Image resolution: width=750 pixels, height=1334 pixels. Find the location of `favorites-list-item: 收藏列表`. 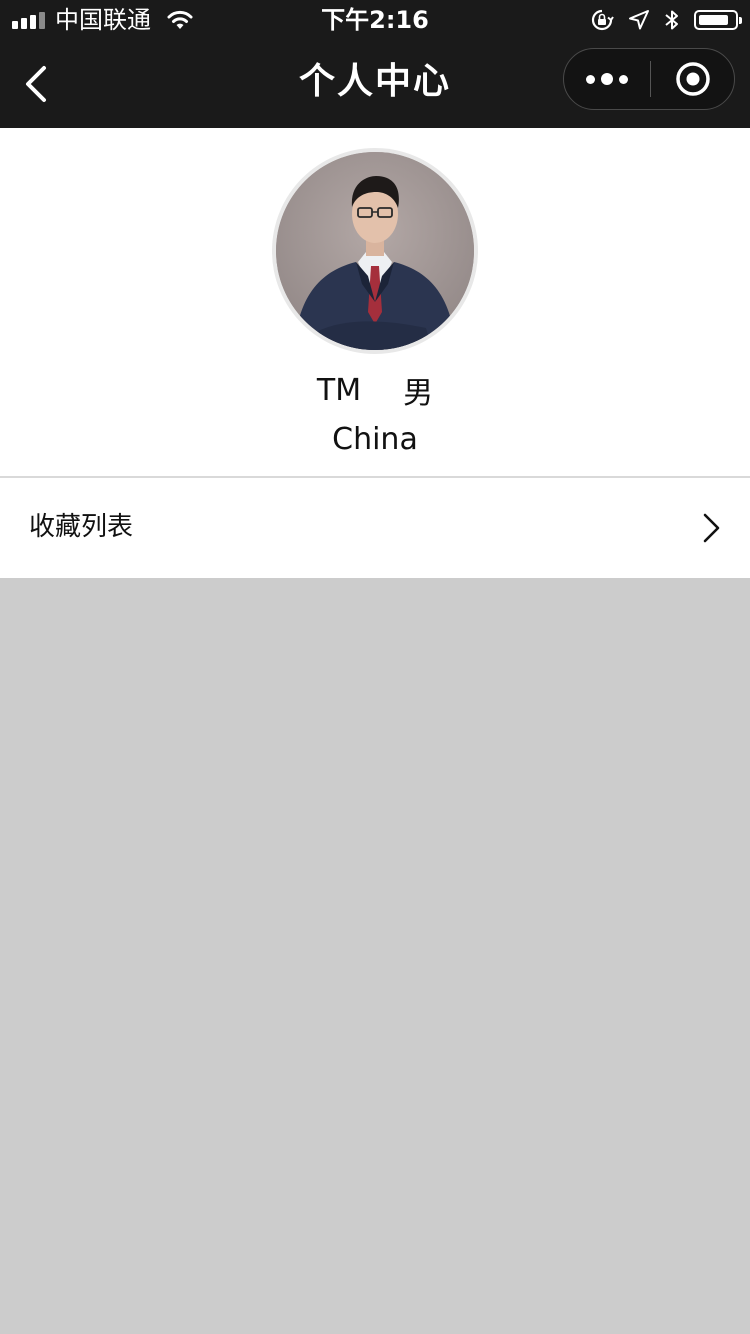

favorites-list-item: 收藏列表 is located at coordinates (375, 528).